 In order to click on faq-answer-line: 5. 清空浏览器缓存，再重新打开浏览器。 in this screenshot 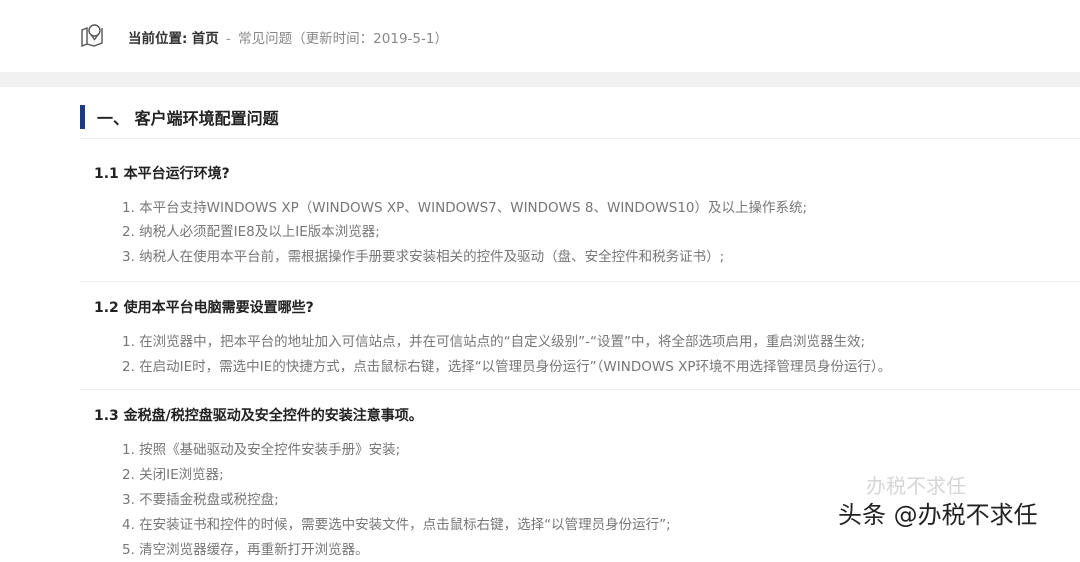, I will do `click(245, 550)`.